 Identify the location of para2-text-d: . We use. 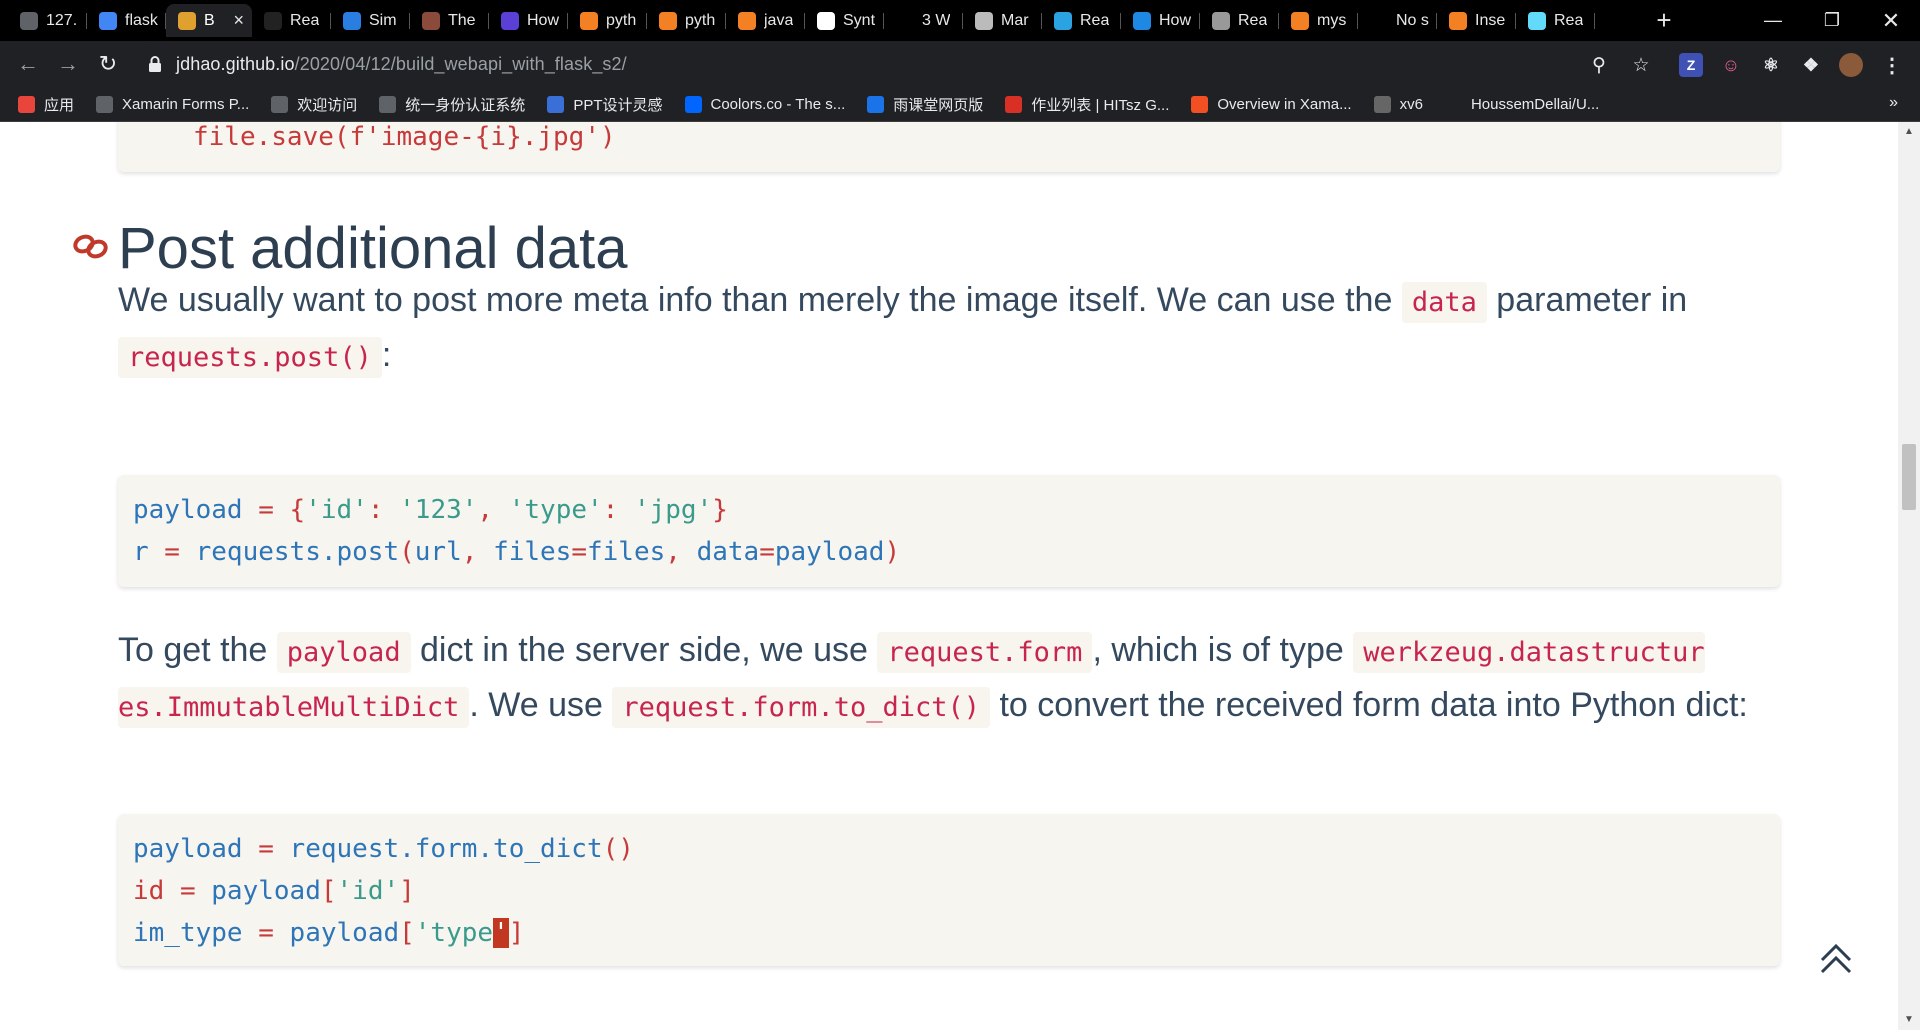
(541, 705).